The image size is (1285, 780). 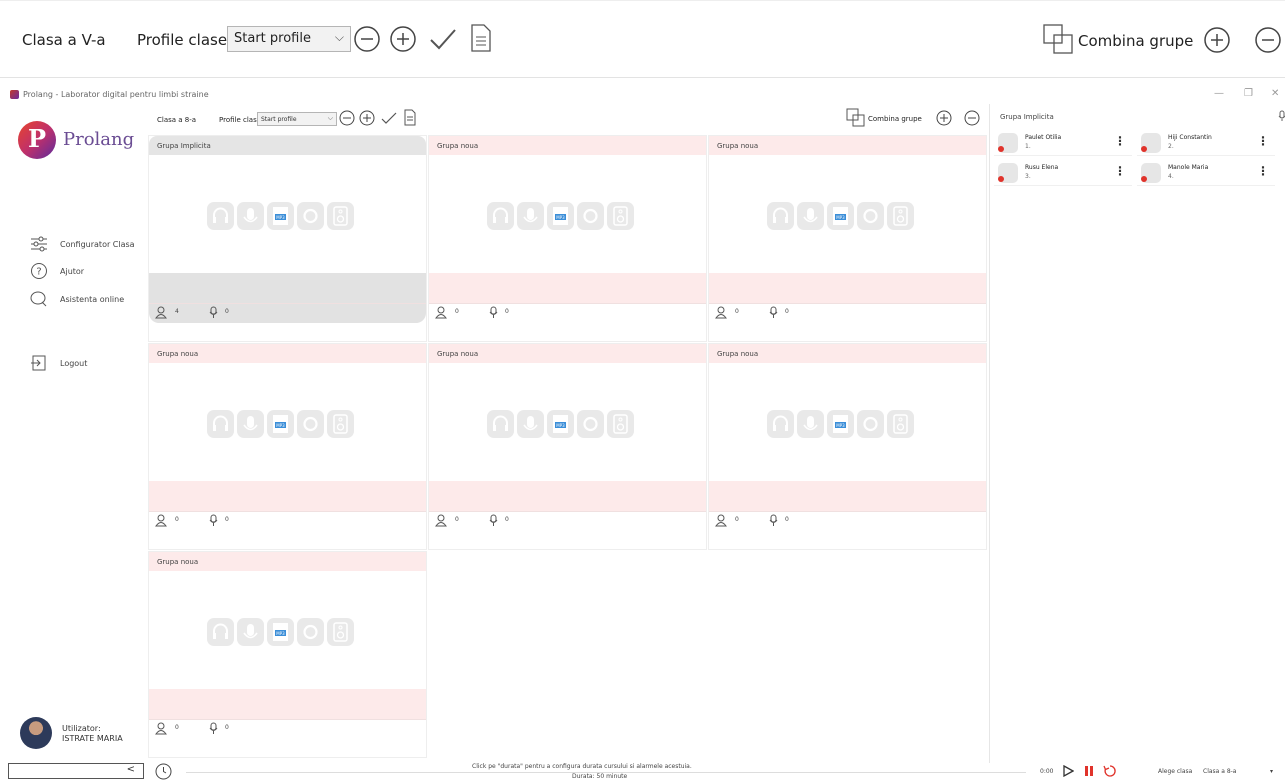 I want to click on profile-label: Profile clase, so click(x=240, y=120).